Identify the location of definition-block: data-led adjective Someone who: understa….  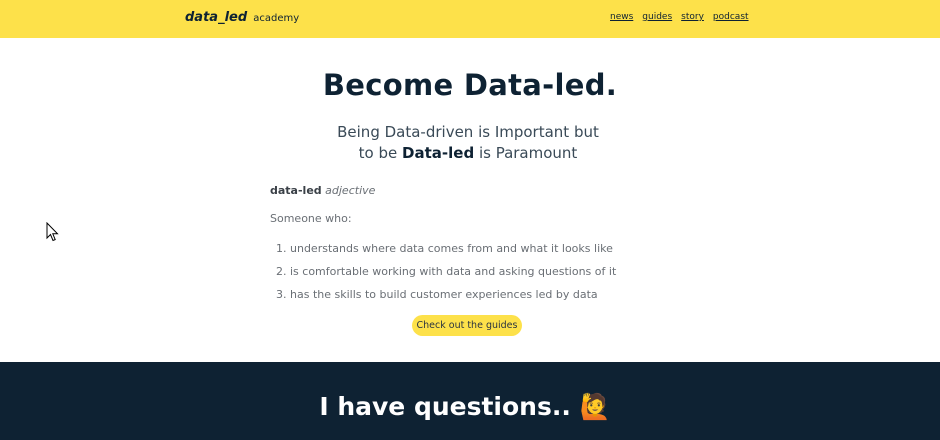
(460, 241).